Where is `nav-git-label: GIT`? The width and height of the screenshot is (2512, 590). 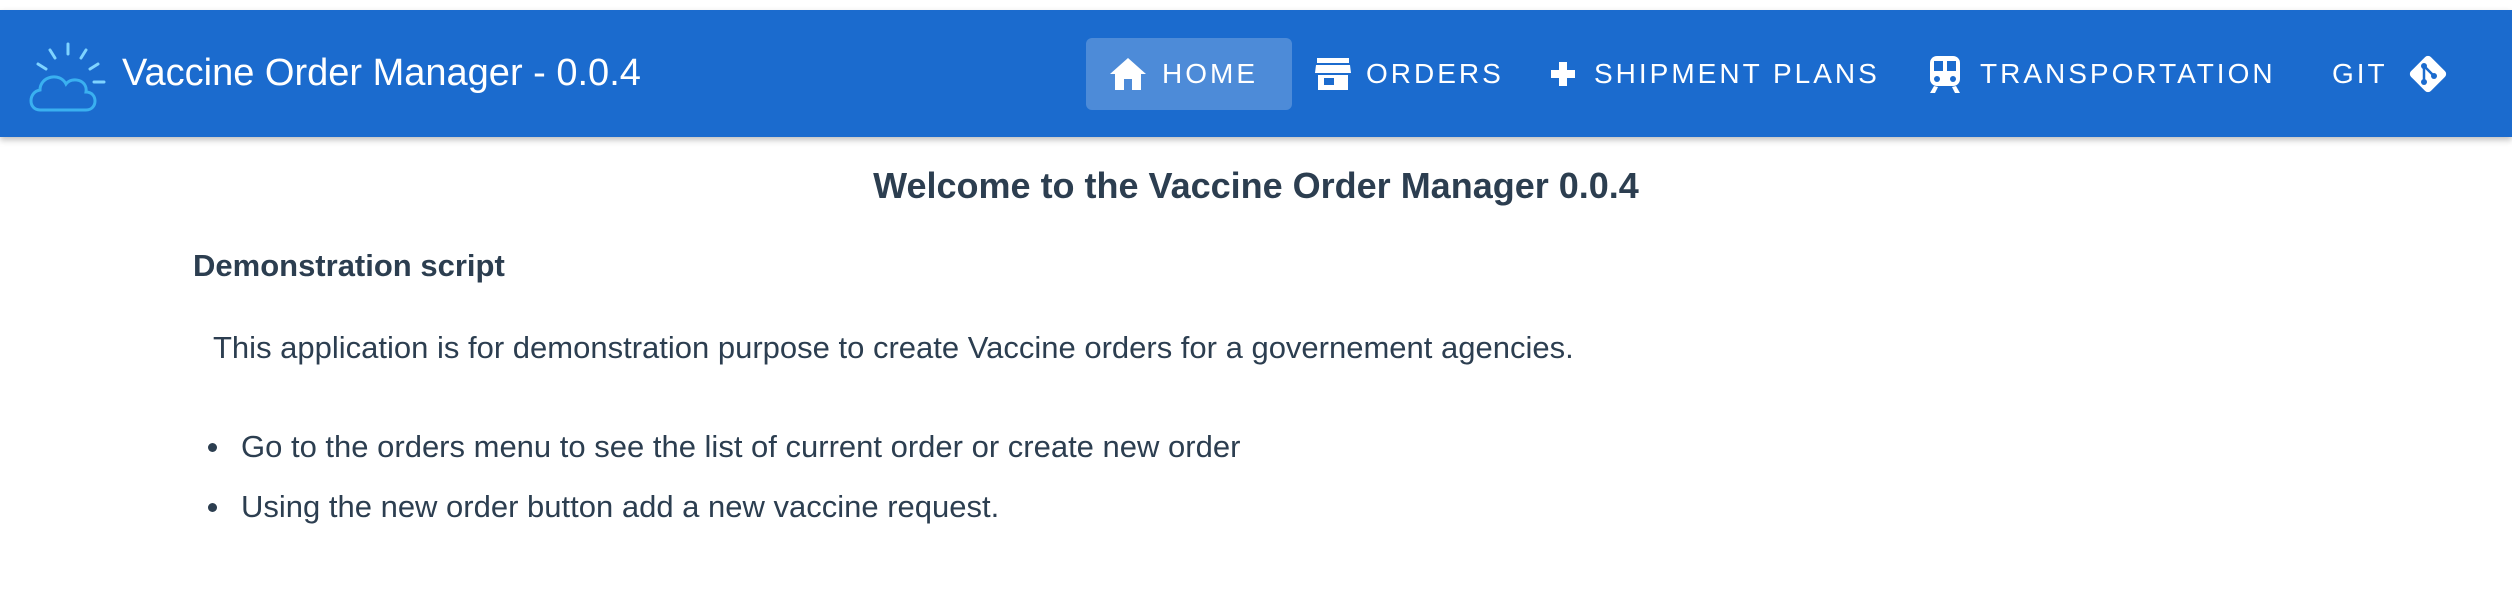 nav-git-label: GIT is located at coordinates (2360, 73).